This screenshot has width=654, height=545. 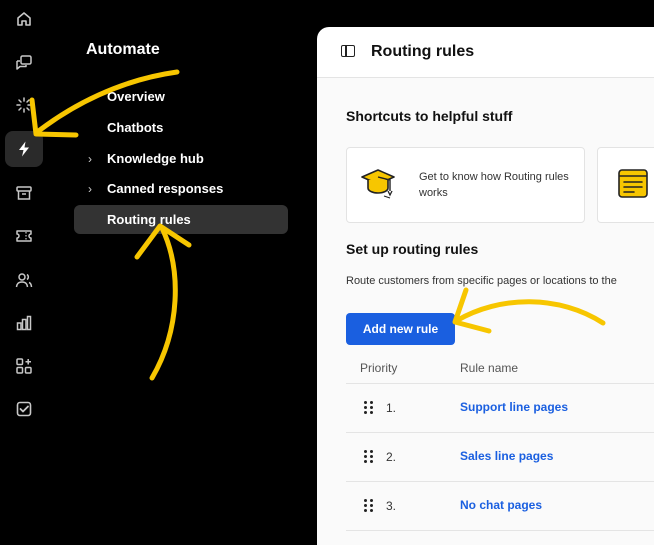 I want to click on shortcut-card-routing-guide: Get to know how Routing rules works, so click(x=465, y=185).